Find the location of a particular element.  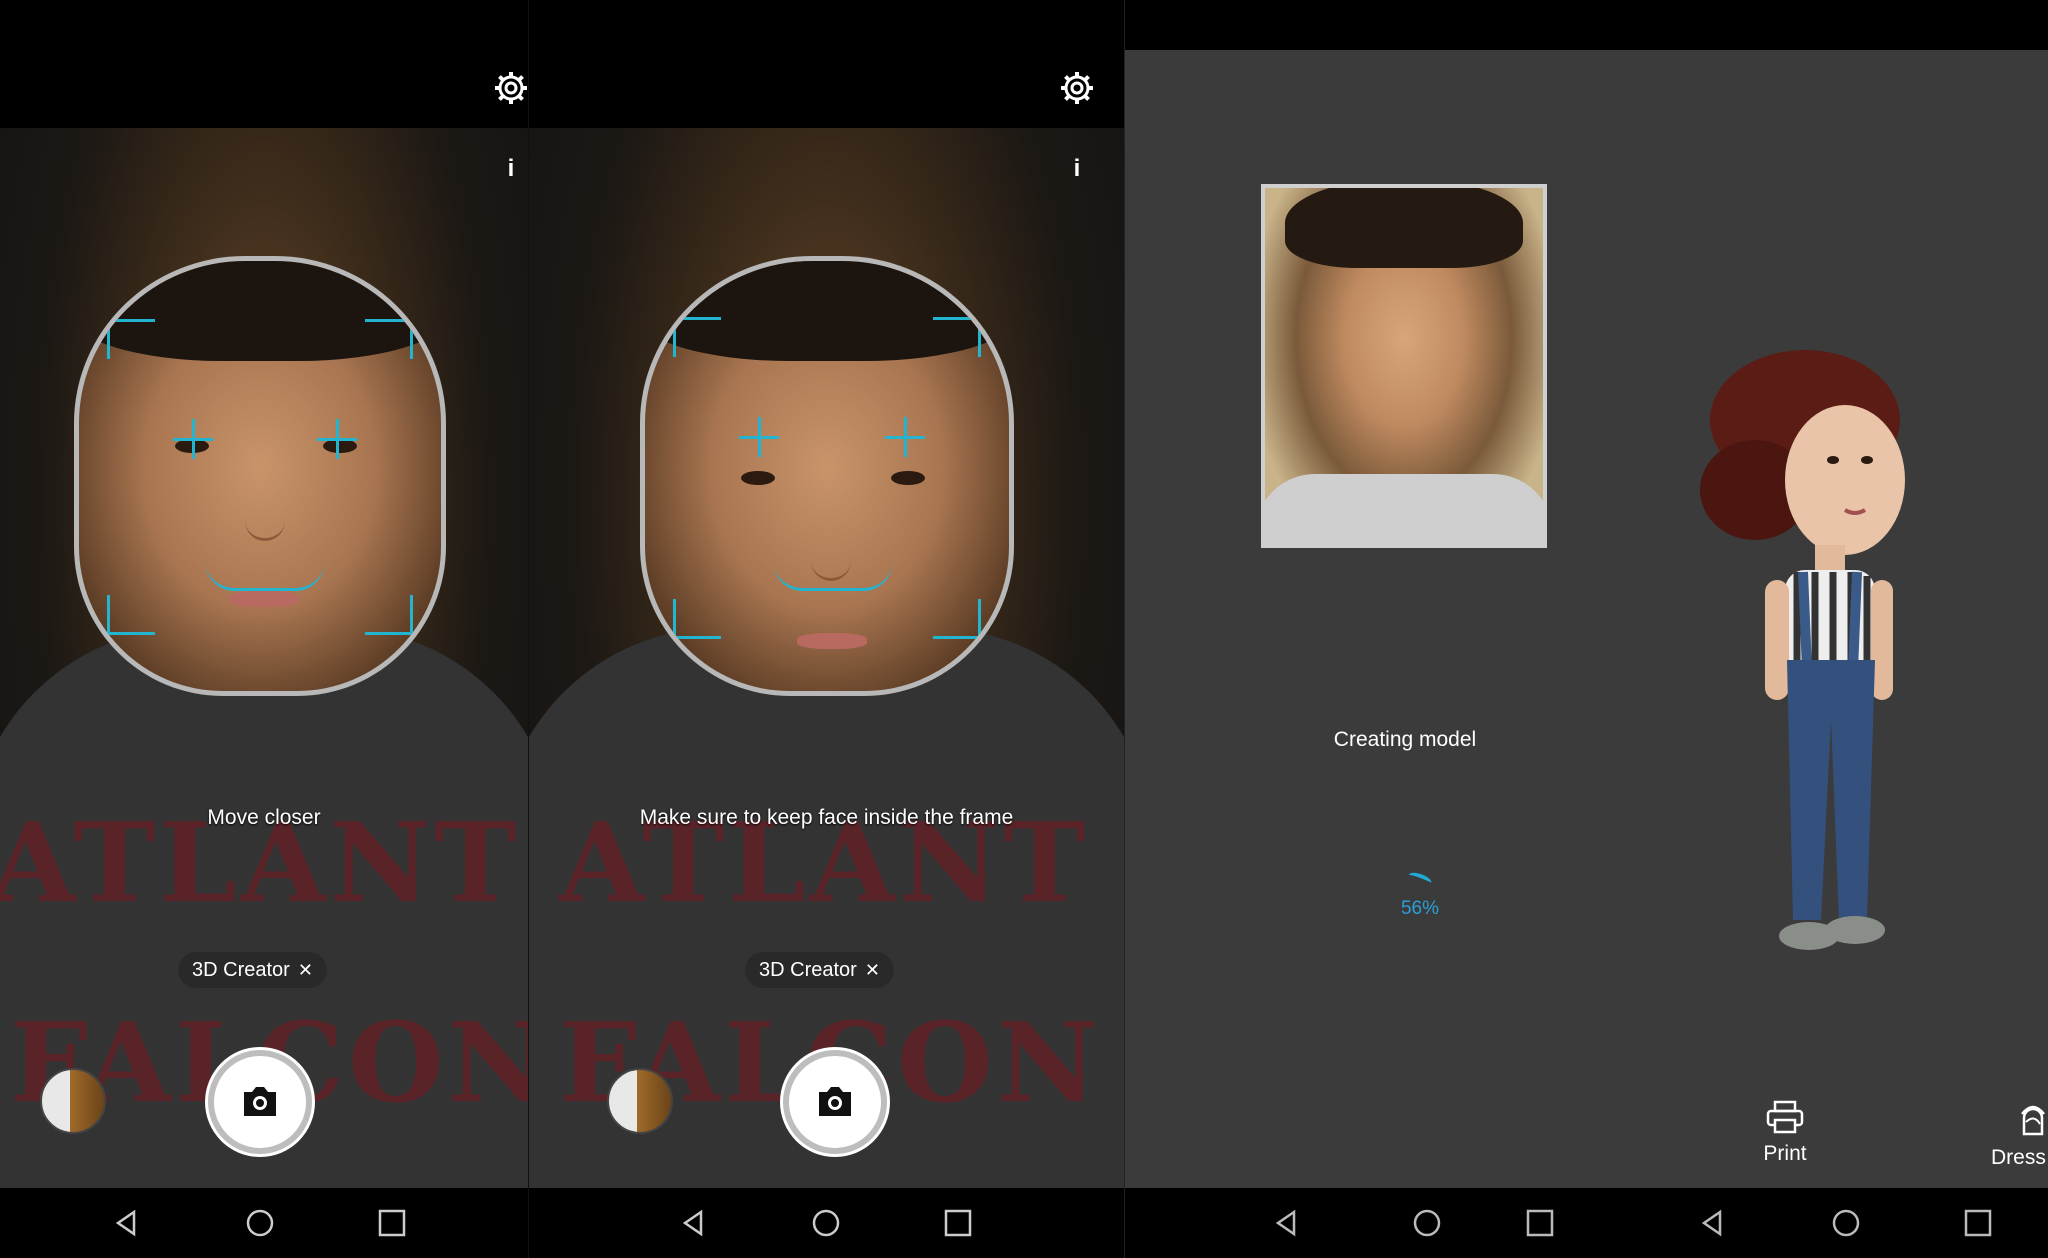

status-strip is located at coordinates (1586, 25).